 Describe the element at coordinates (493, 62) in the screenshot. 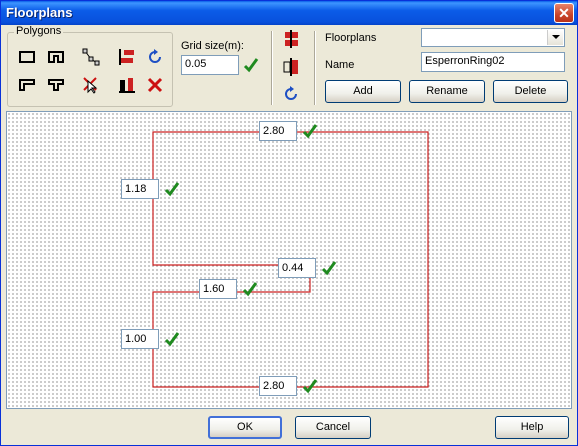

I see `name-input: EsperronRing02` at that location.